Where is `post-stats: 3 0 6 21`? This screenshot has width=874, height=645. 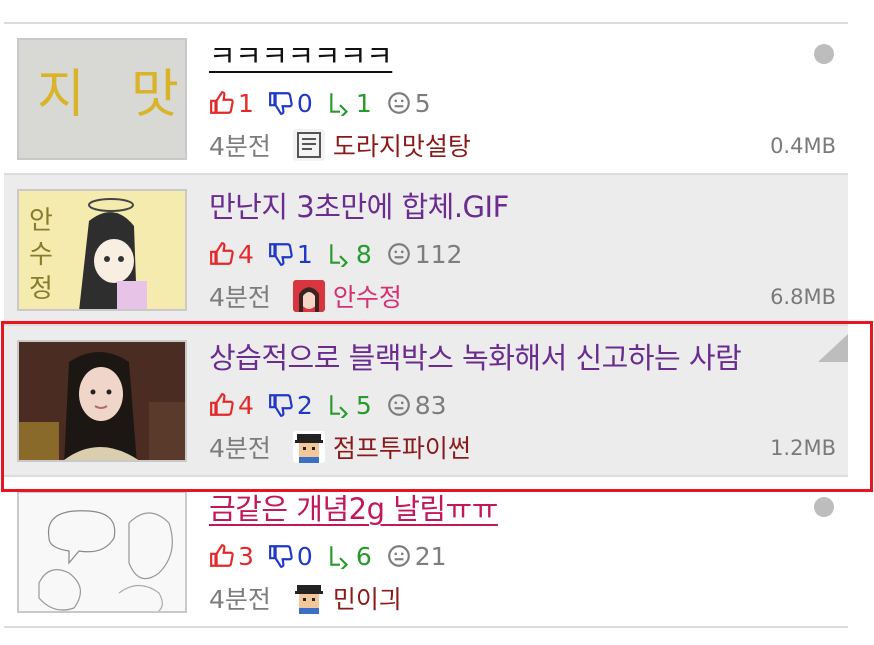 post-stats: 3 0 6 21 is located at coordinates (335, 556).